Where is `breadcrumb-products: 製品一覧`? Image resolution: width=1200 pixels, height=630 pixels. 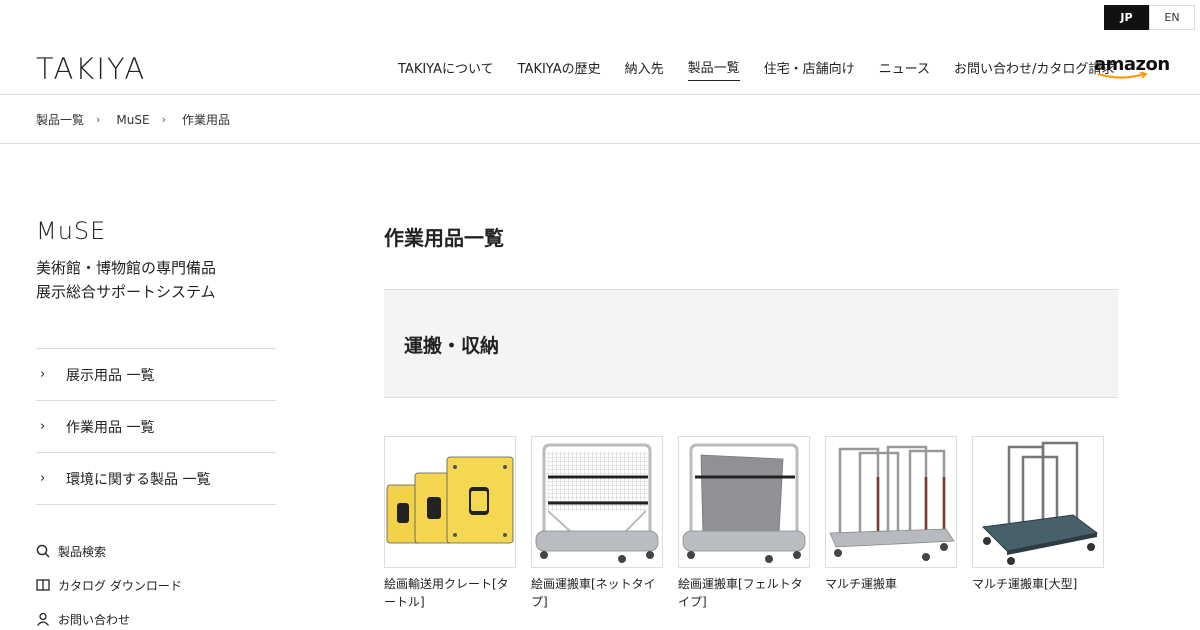
breadcrumb-products: 製品一覧 is located at coordinates (60, 119).